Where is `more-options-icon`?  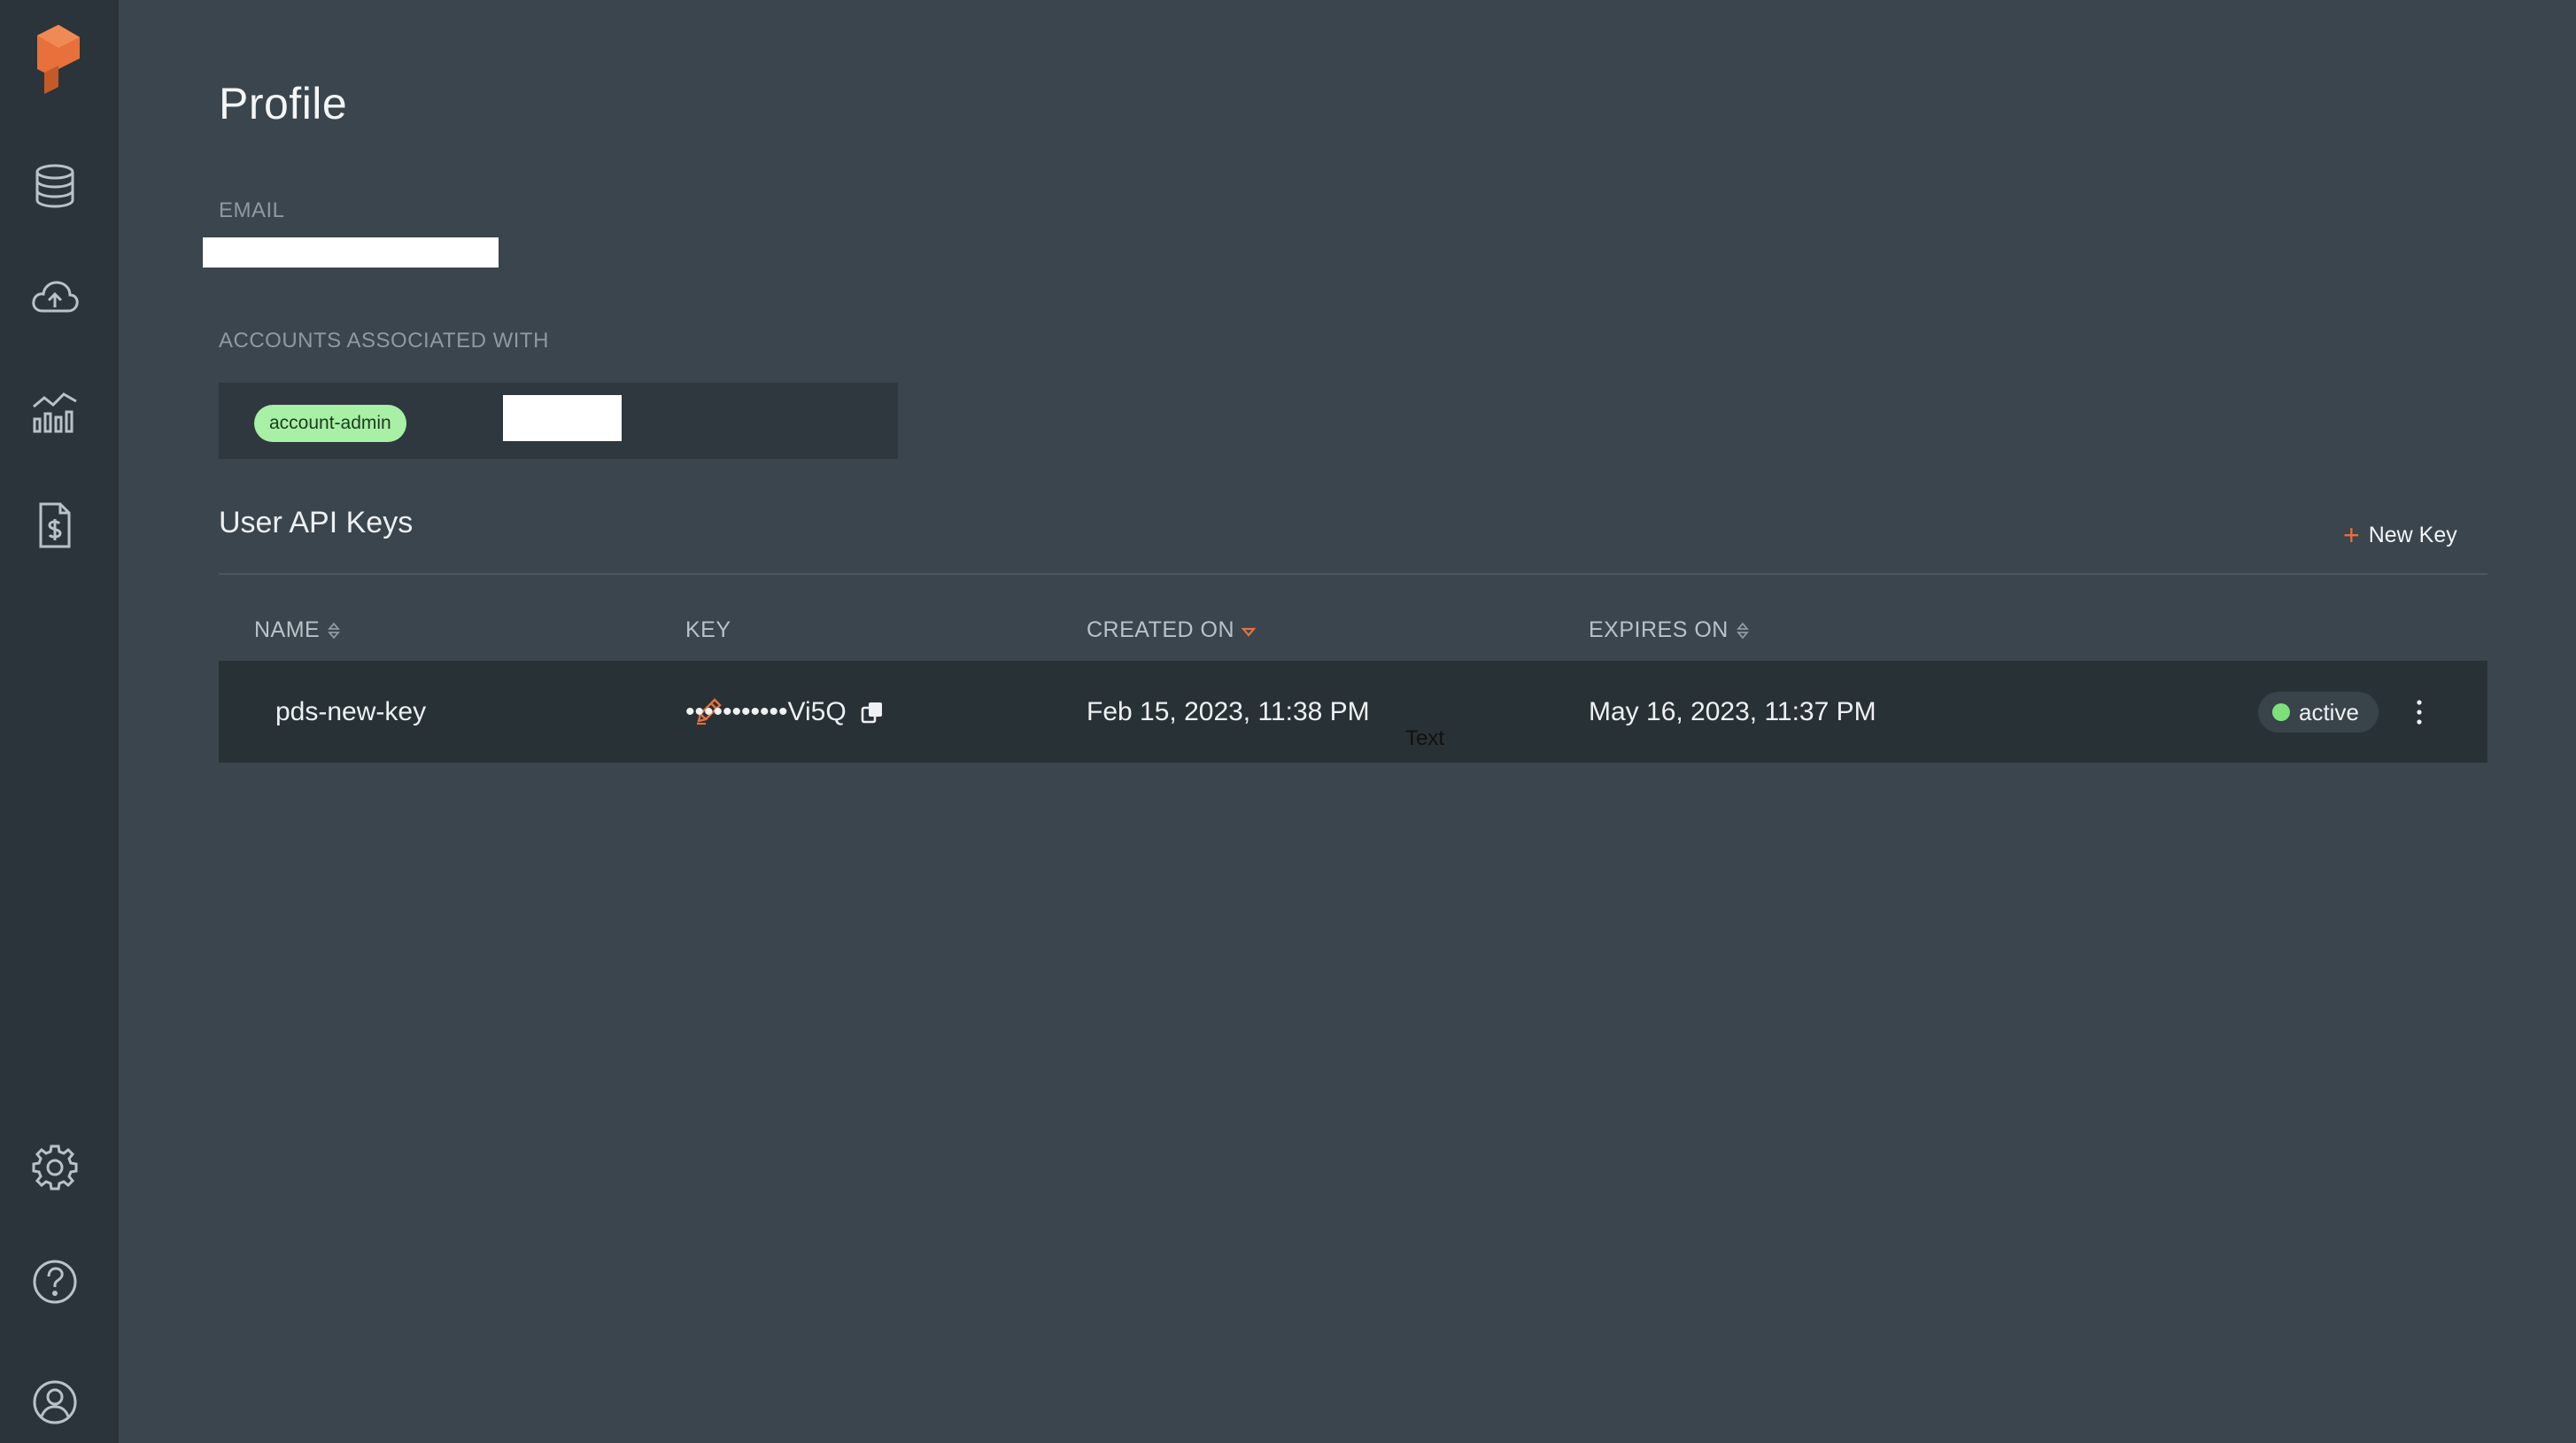 more-options-icon is located at coordinates (2419, 712).